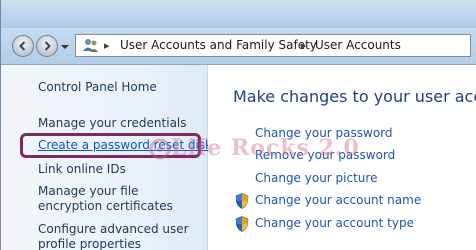 The width and height of the screenshot is (476, 250). I want to click on recent-pages-dropdown-icon, so click(65, 47).